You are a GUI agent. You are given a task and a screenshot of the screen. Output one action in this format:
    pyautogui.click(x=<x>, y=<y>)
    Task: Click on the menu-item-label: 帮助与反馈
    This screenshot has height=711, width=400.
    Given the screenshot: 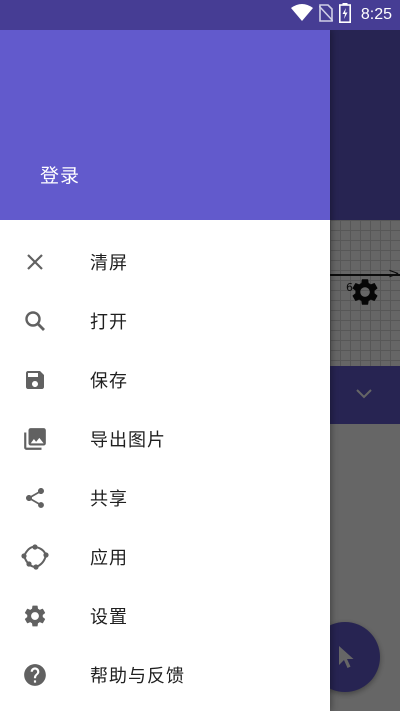 What is the action you would take?
    pyautogui.click(x=137, y=676)
    